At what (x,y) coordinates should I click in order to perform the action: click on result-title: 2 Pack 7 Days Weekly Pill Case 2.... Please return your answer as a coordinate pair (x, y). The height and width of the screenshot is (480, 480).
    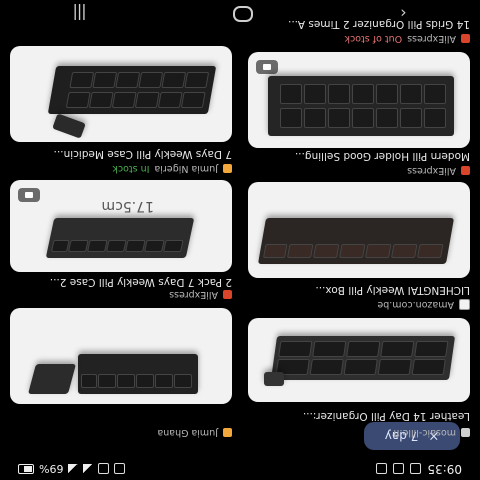
    Looking at the image, I should click on (121, 282).